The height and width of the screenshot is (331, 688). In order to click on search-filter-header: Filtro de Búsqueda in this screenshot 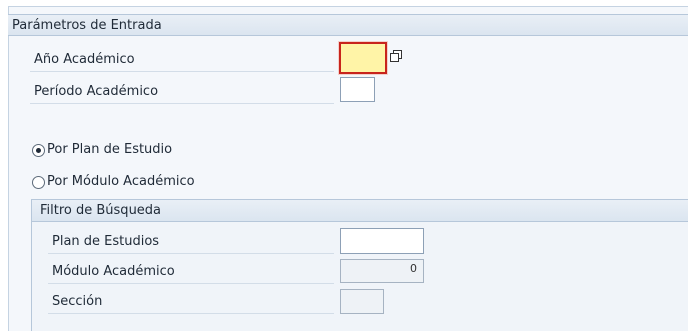, I will do `click(360, 211)`.